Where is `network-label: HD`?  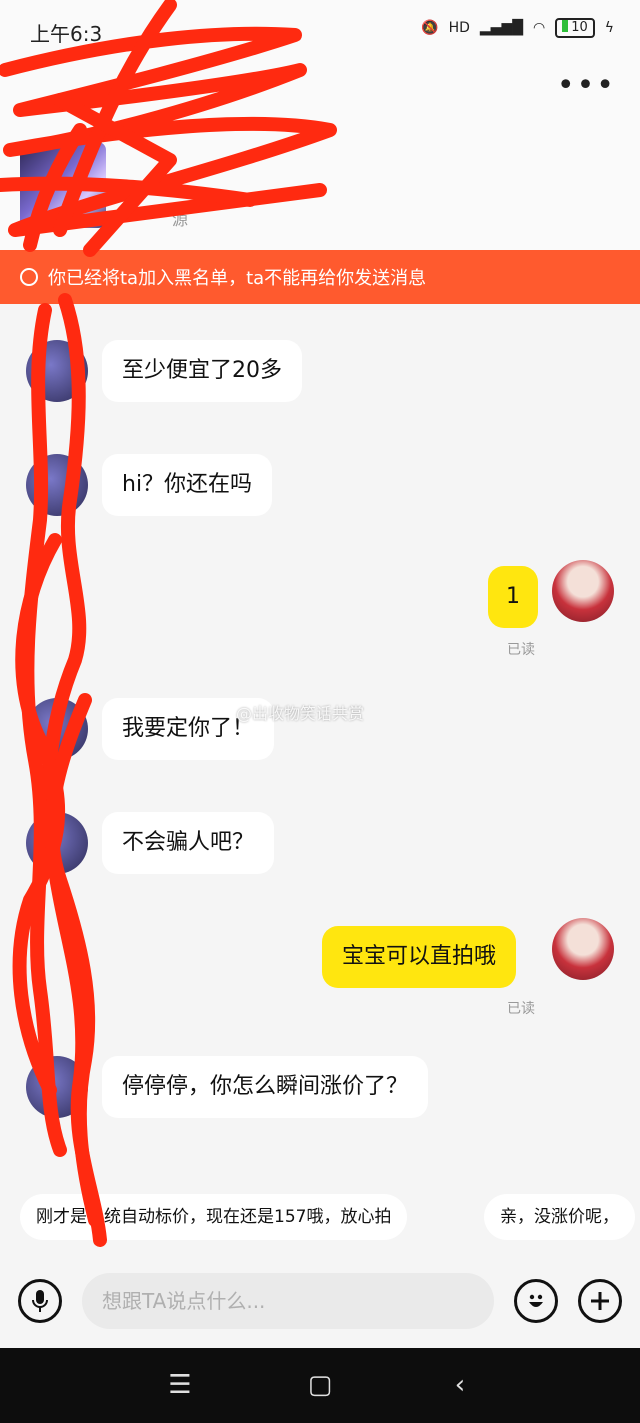 network-label: HD is located at coordinates (459, 28).